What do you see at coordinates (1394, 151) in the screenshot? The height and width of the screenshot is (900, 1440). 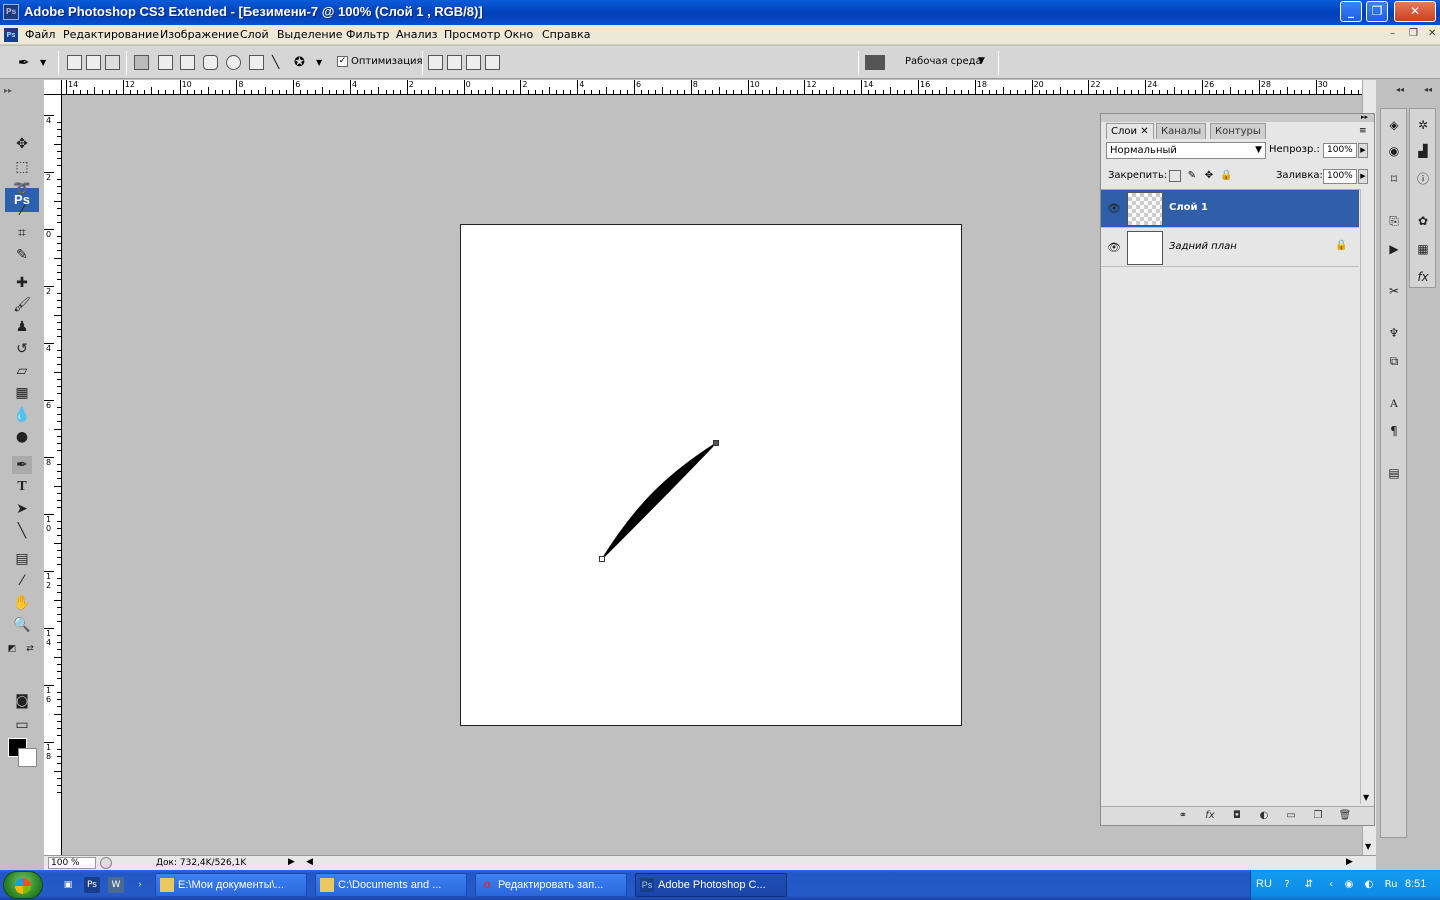 I see `channels-panel-icon: ◉` at bounding box center [1394, 151].